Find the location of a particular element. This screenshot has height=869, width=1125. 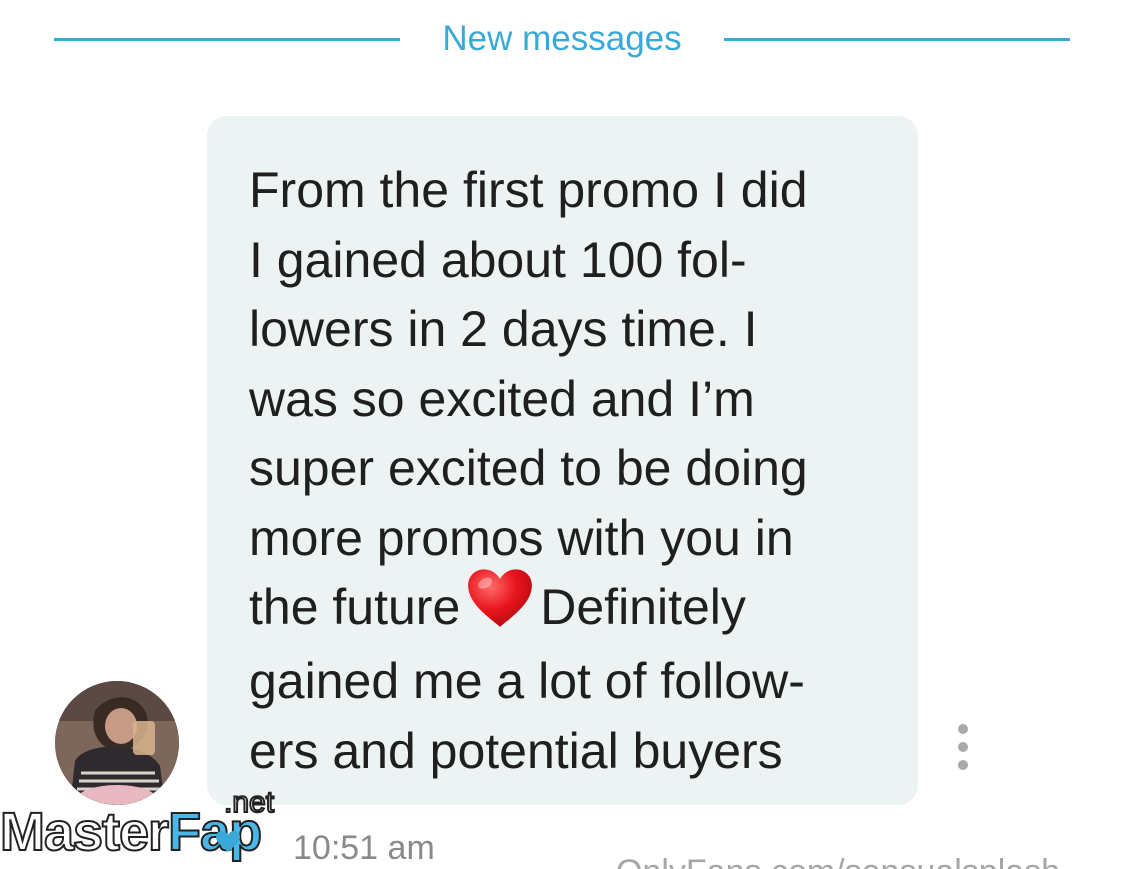

new-messages-label: New messages is located at coordinates (562, 38).